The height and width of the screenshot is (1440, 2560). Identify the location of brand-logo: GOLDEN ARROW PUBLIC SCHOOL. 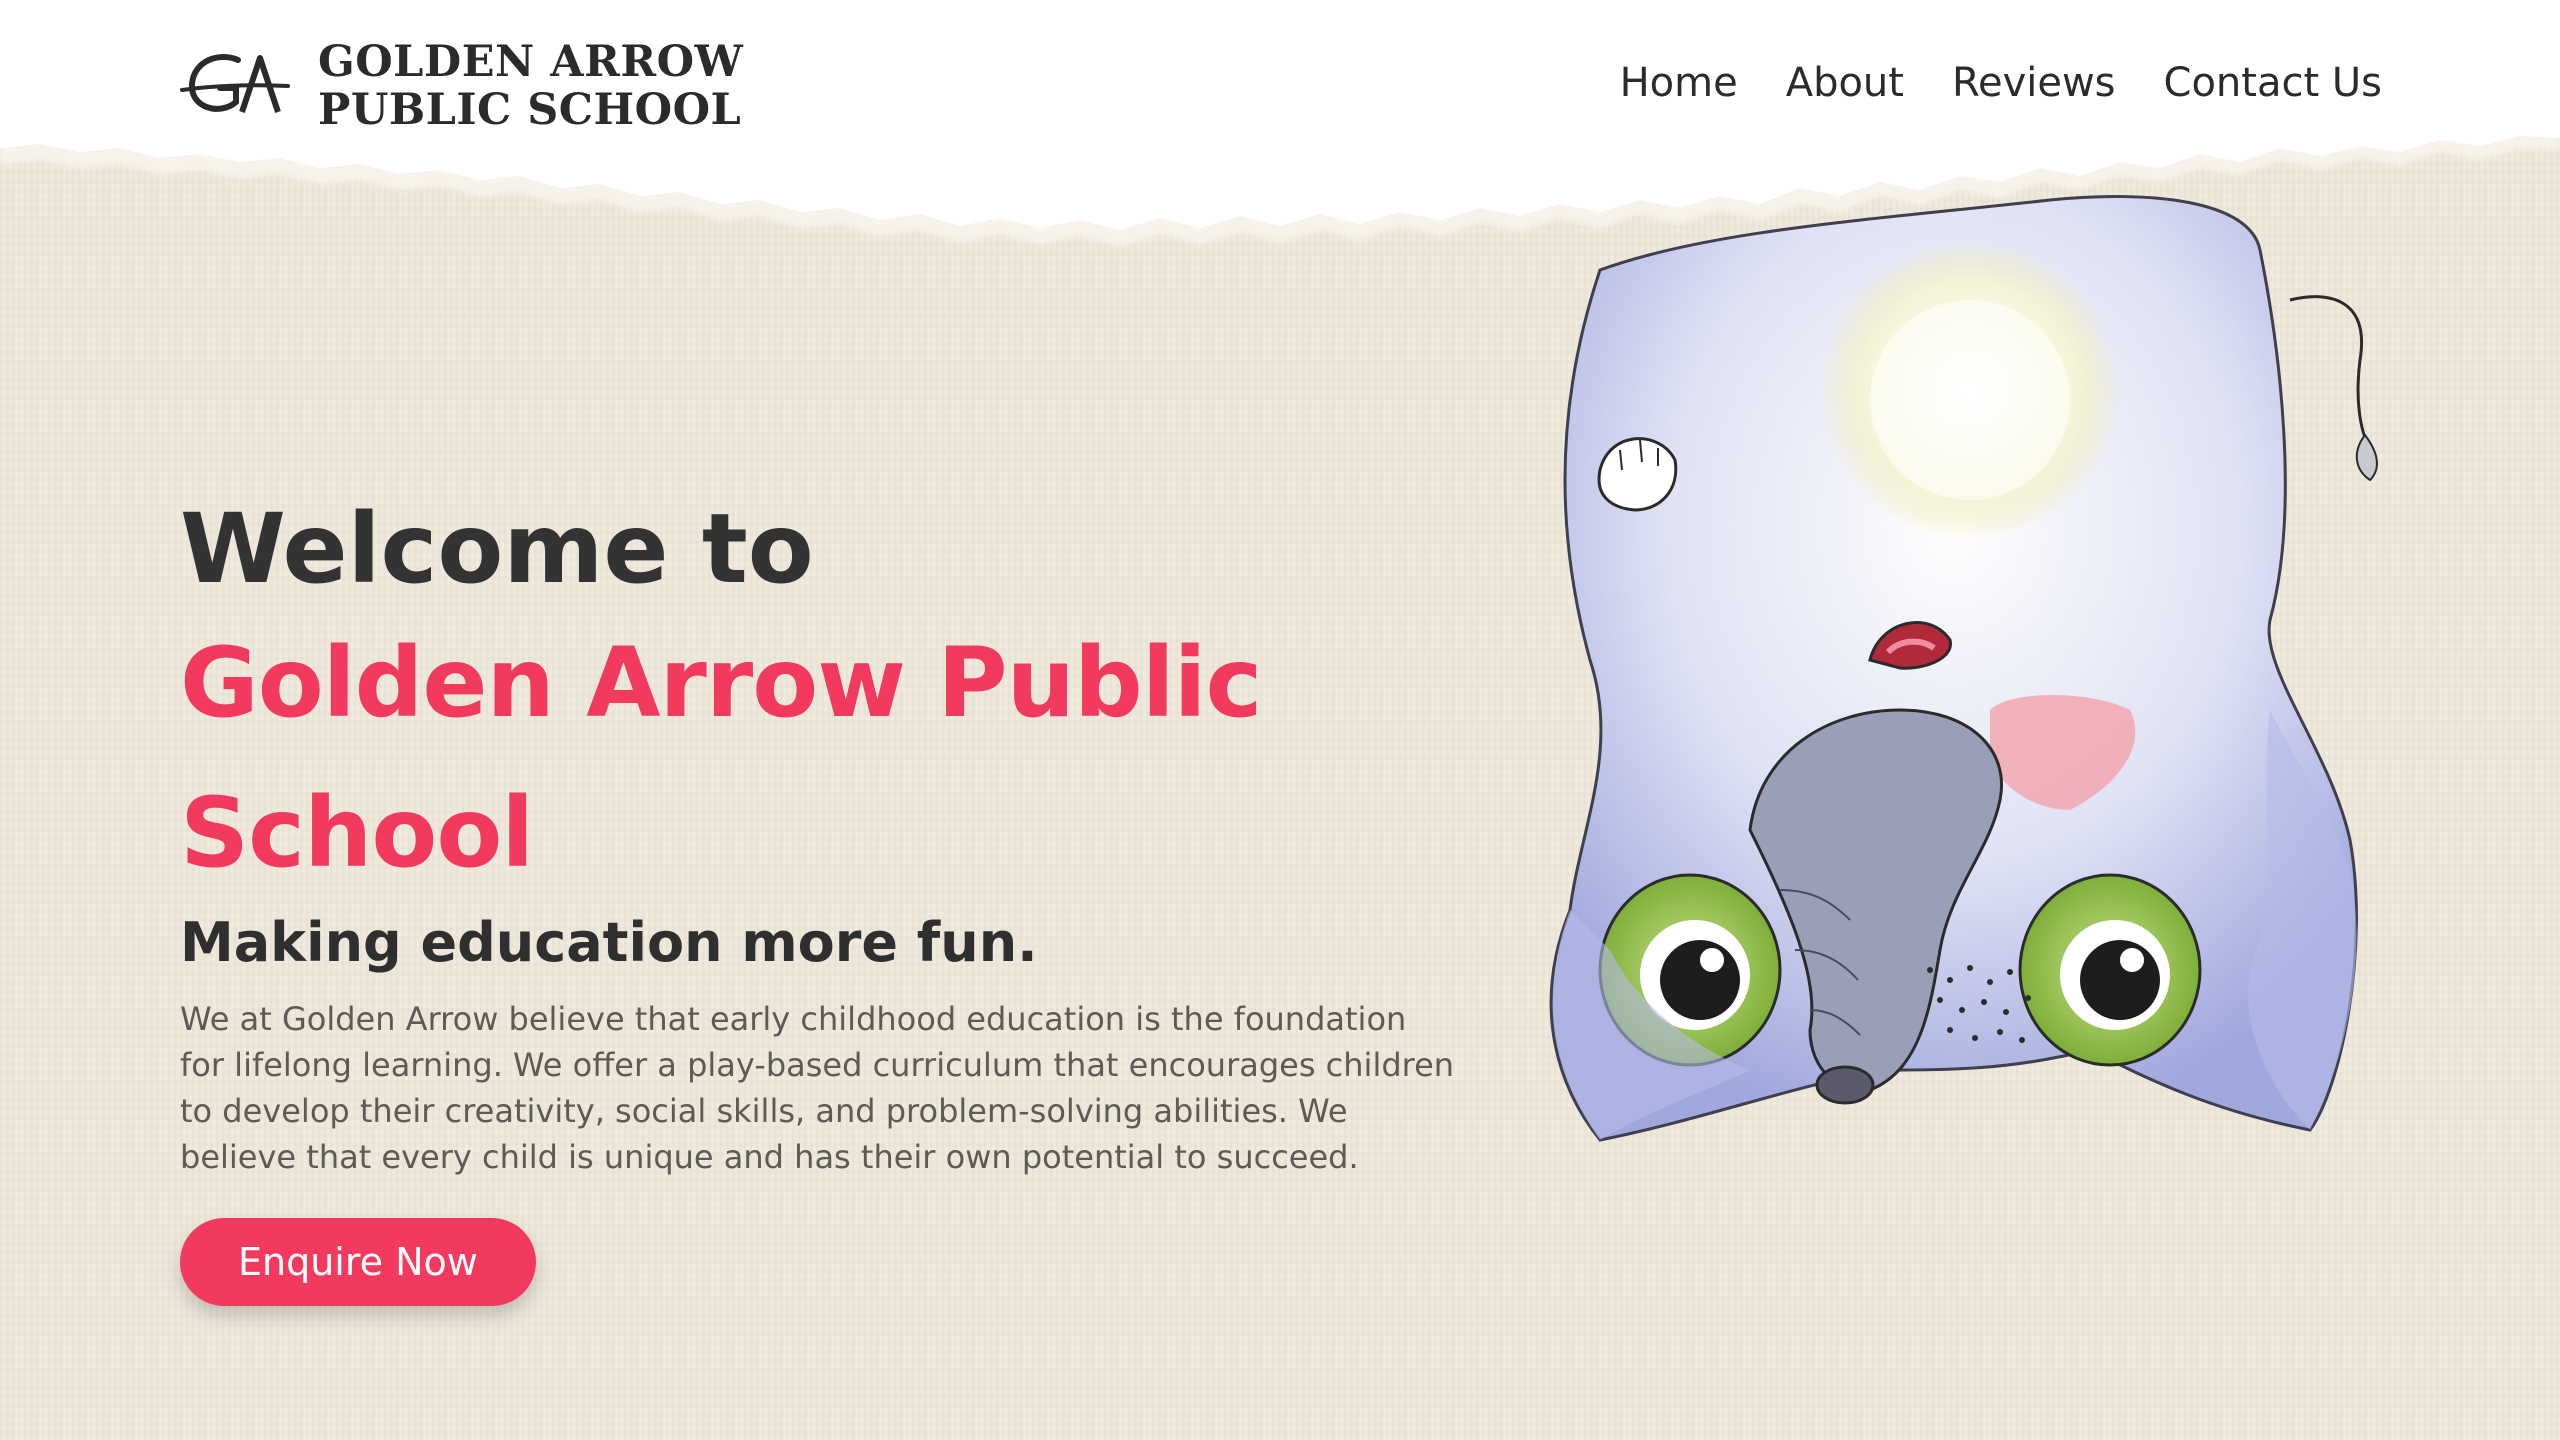
(461, 86).